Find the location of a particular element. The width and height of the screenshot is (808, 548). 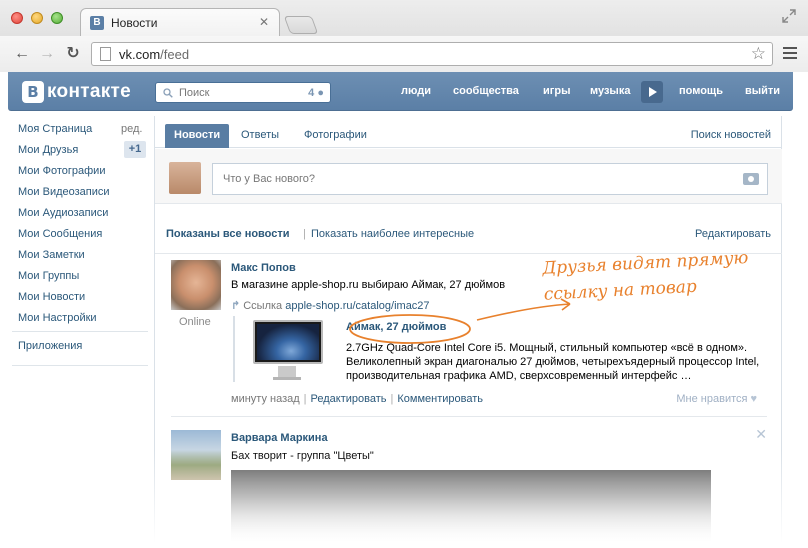

post-author: Варвара Маркина is located at coordinates (279, 438).